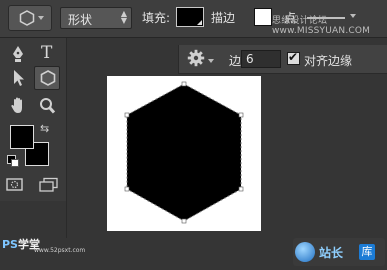 The image size is (387, 270). I want to click on hand-icon, so click(16, 105).